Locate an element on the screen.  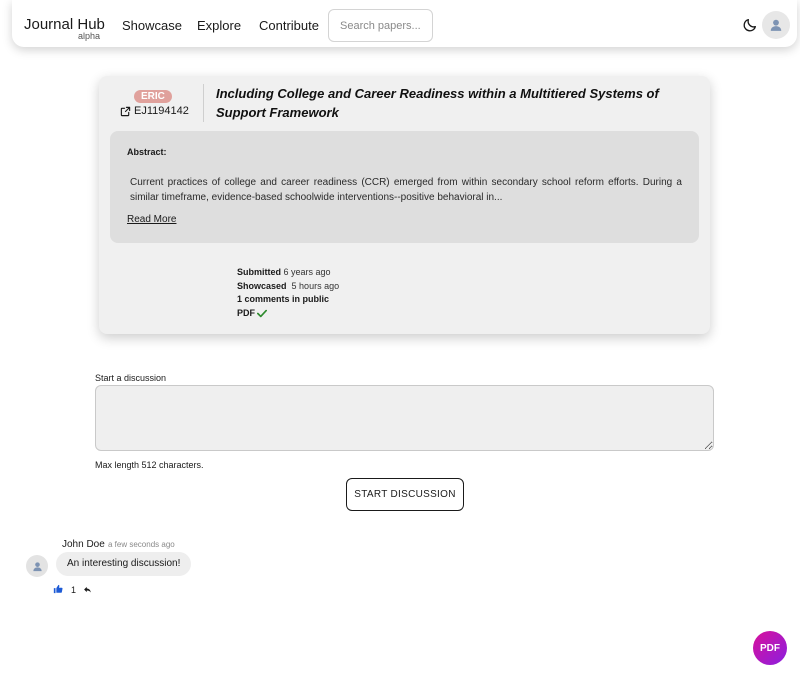
like-count: 1 is located at coordinates (74, 590).